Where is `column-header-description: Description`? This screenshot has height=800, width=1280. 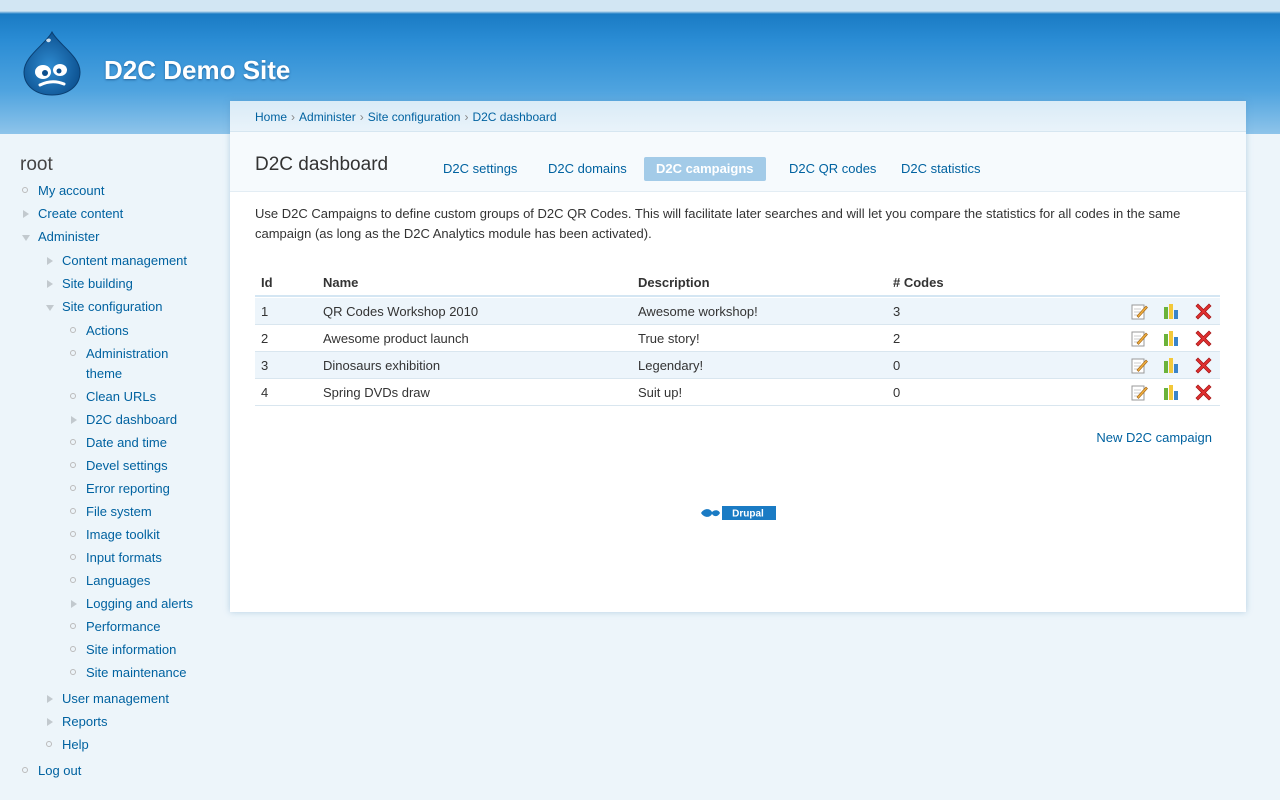
column-header-description: Description is located at coordinates (674, 282).